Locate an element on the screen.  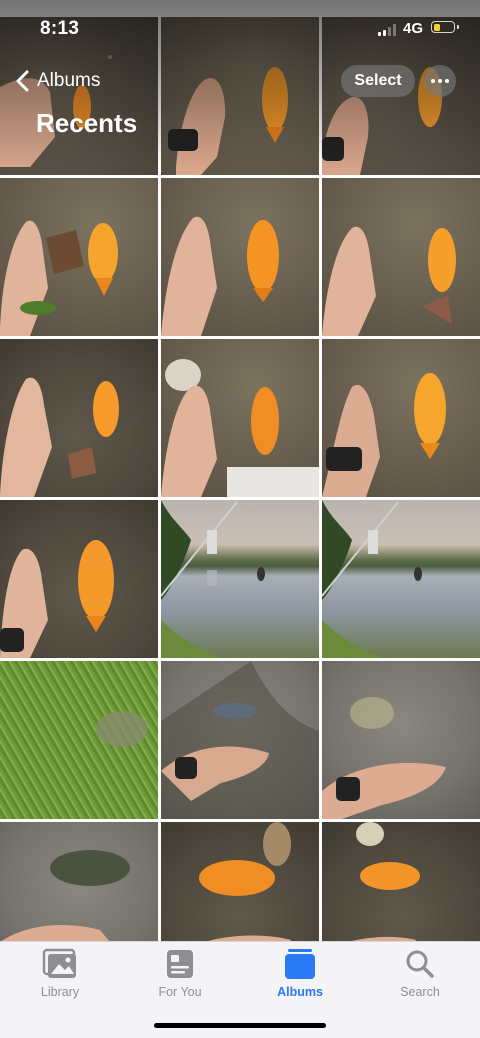
select-button: Select is located at coordinates (378, 81).